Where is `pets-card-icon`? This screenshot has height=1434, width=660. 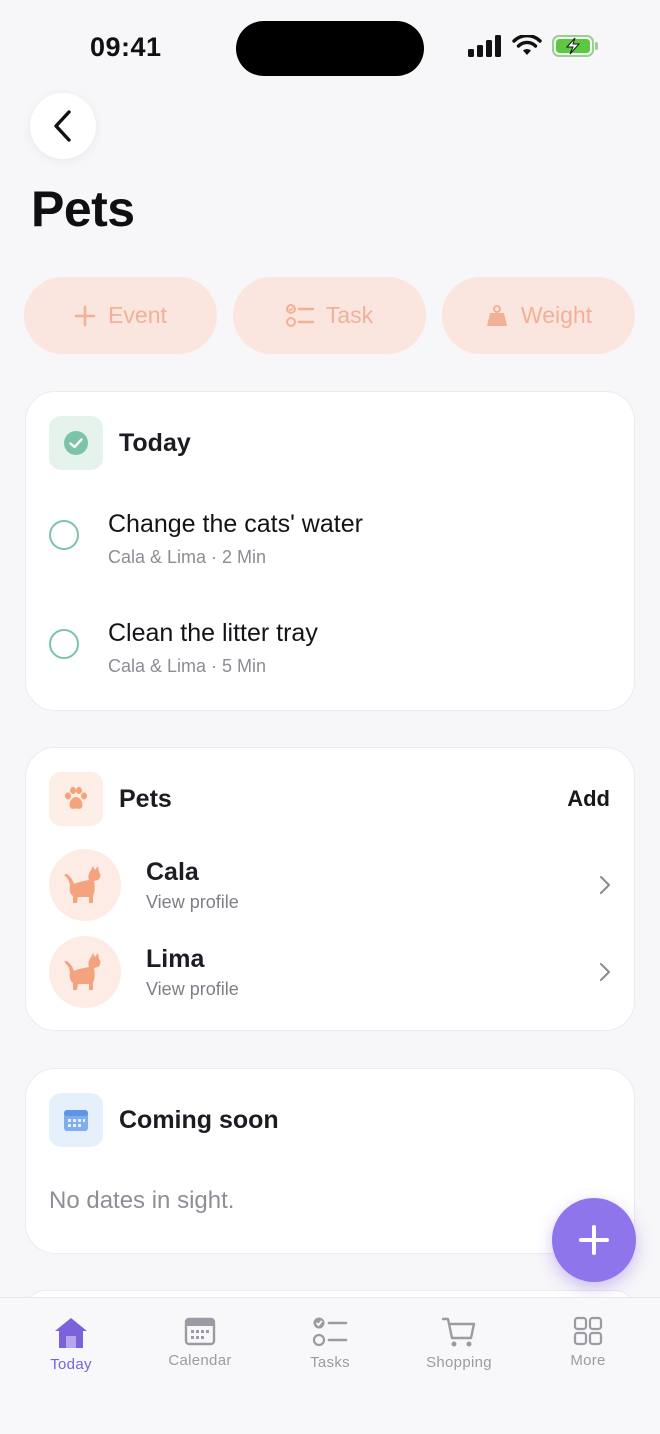 pets-card-icon is located at coordinates (76, 799).